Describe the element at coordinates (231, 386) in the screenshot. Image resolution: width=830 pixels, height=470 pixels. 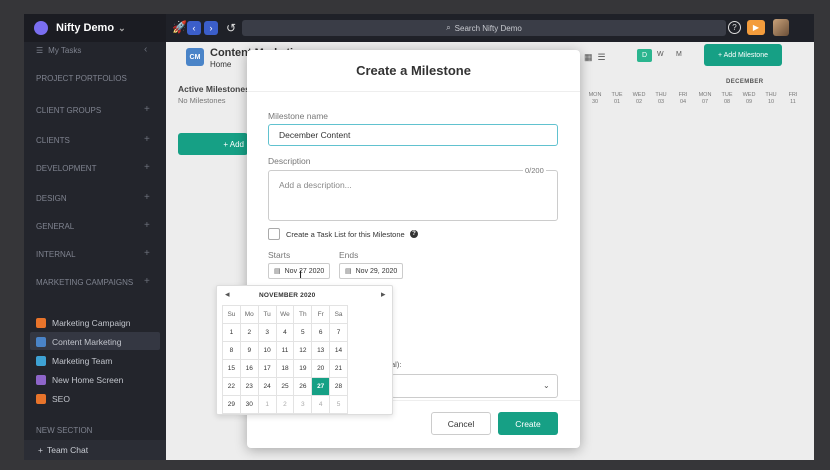
I see `calendar-day: 22` at that location.